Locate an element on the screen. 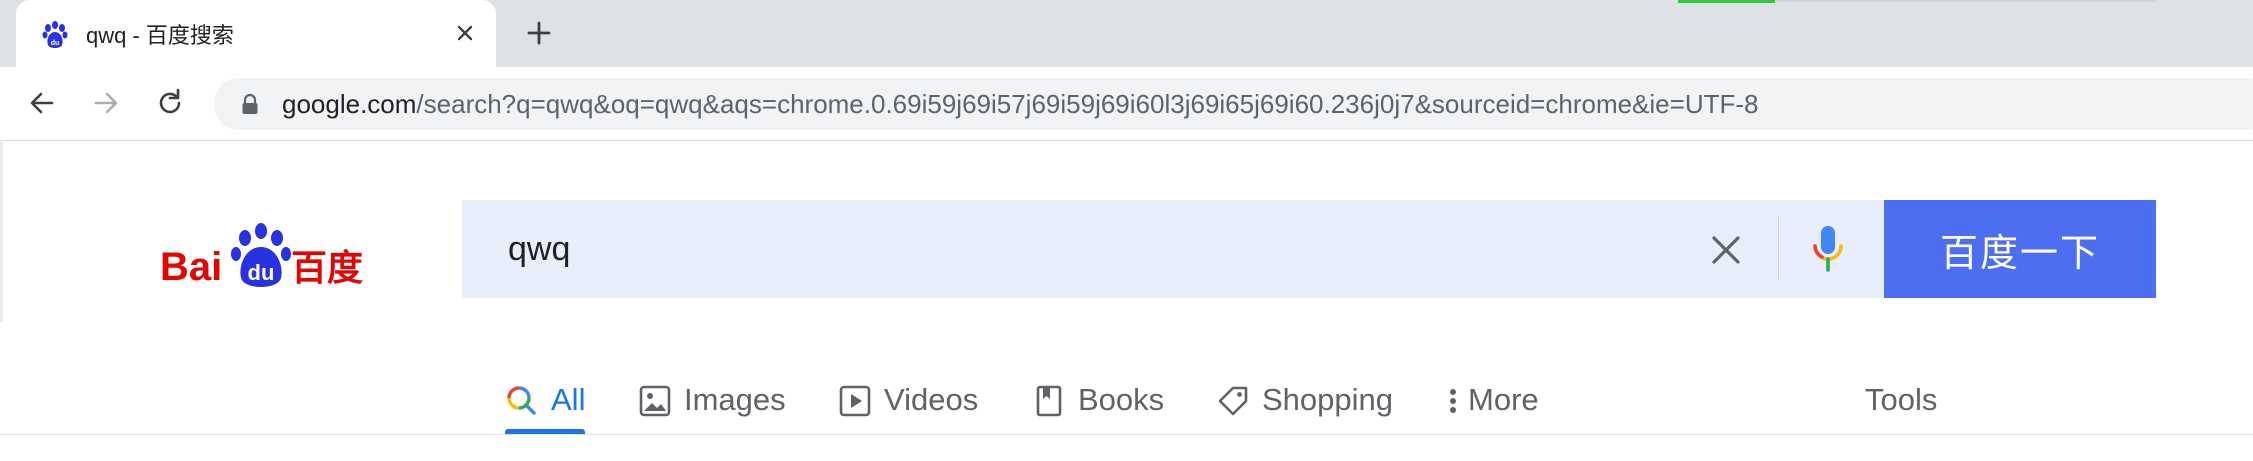  image-icon is located at coordinates (655, 401).